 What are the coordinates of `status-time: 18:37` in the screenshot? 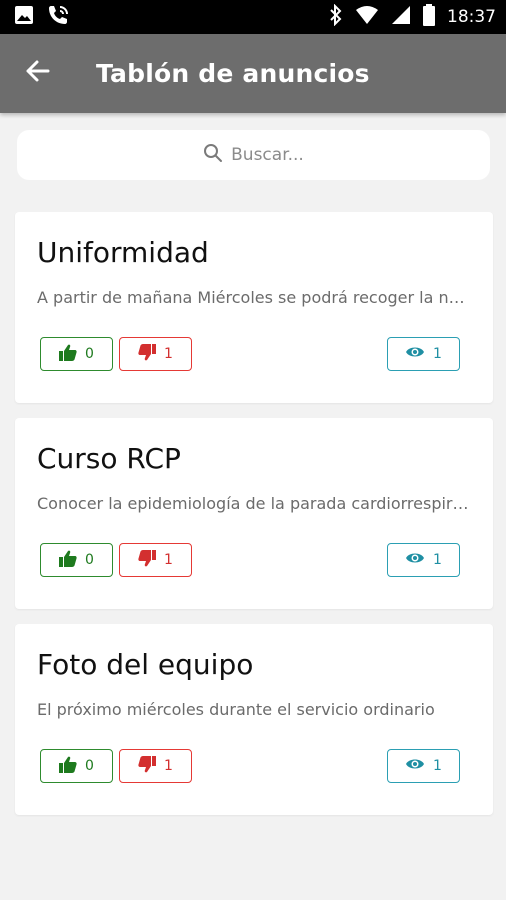 It's located at (471, 17).